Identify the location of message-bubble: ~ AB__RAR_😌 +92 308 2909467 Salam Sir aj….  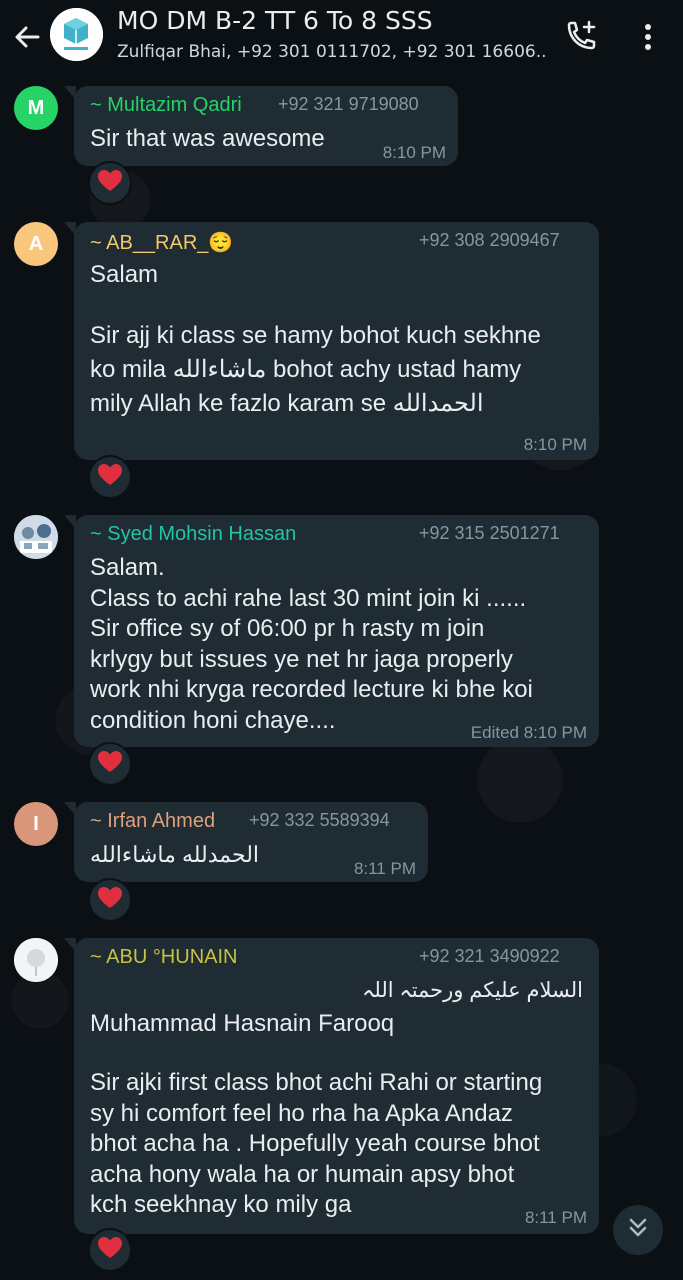
(331, 341).